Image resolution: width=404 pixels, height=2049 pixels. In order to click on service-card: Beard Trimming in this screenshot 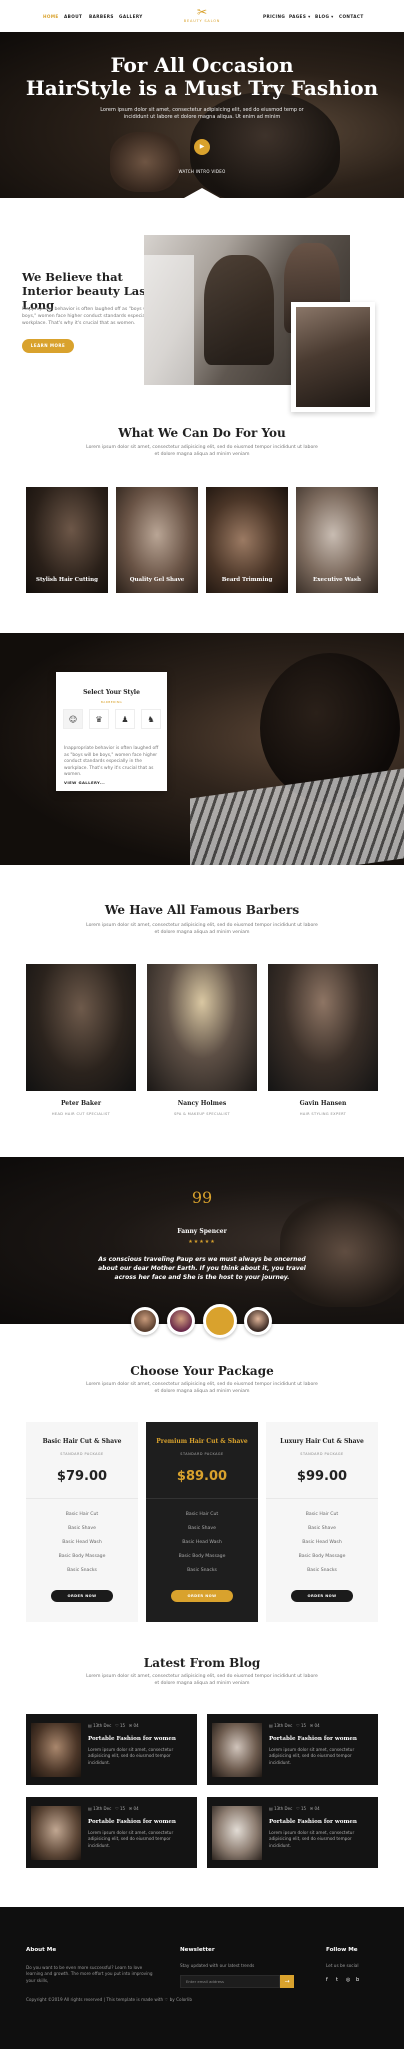, I will do `click(247, 540)`.